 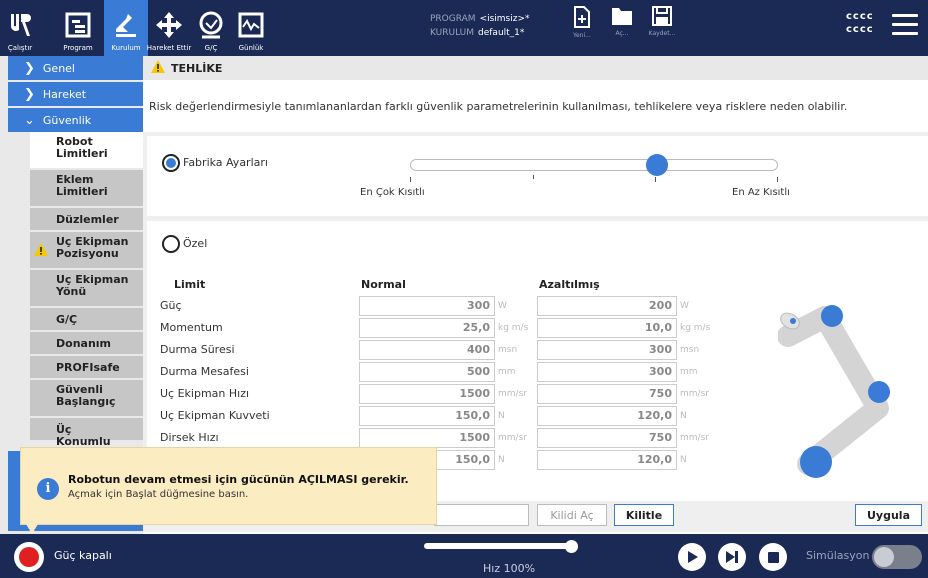 What do you see at coordinates (427, 416) in the screenshot?
I see `normal-value-field: 150,0` at bounding box center [427, 416].